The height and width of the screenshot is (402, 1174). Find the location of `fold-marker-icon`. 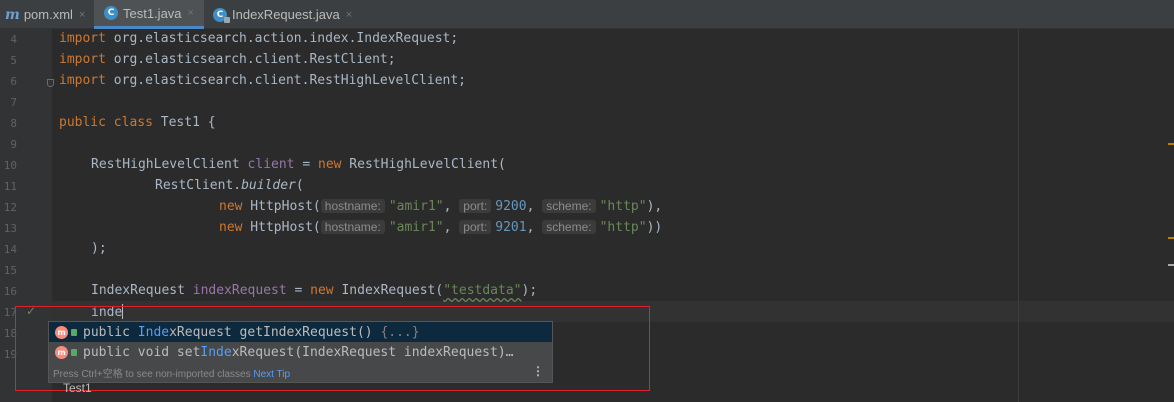

fold-marker-icon is located at coordinates (50, 83).